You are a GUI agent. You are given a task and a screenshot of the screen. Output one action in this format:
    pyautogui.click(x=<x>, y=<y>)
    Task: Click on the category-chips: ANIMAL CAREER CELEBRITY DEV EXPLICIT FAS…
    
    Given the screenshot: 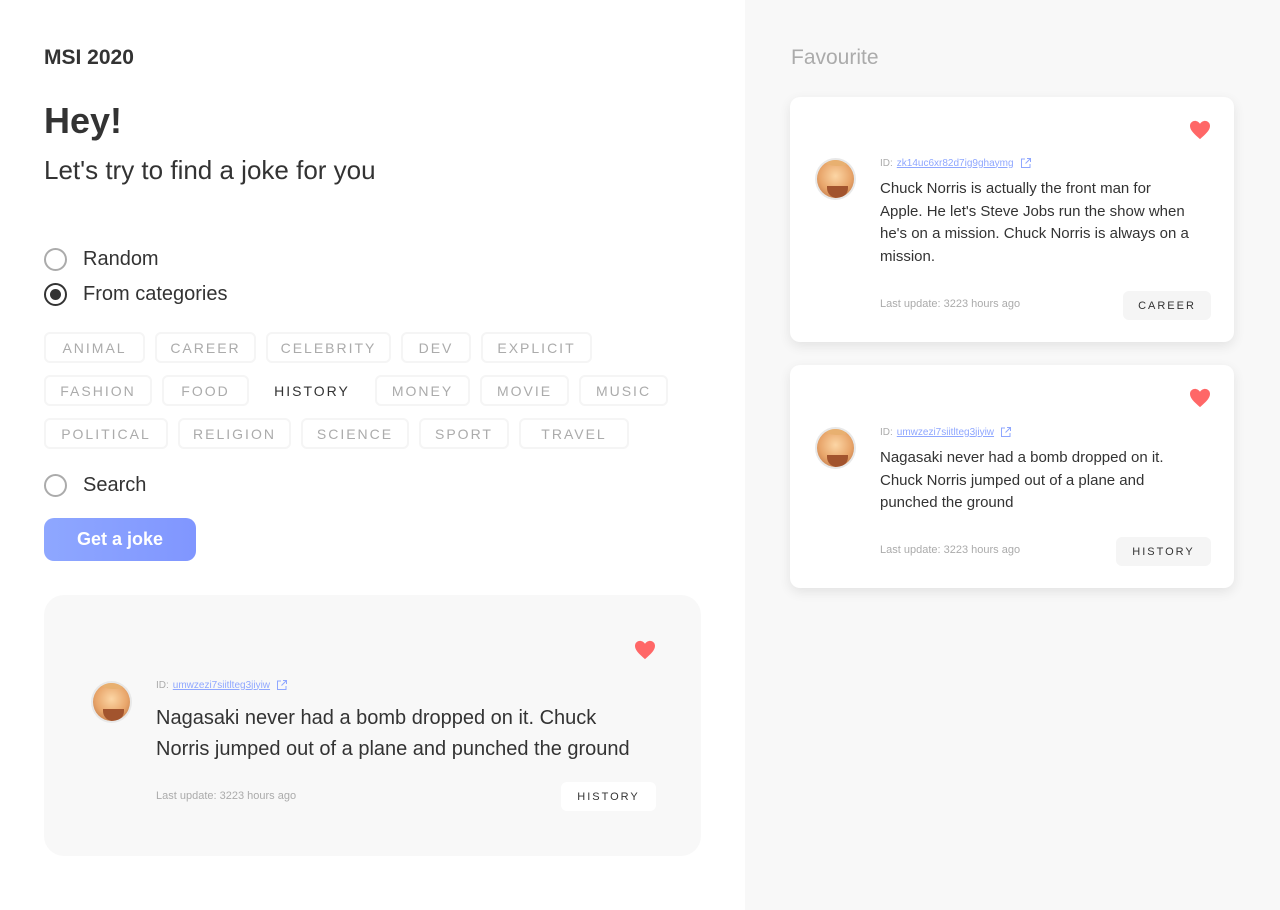 What is the action you would take?
    pyautogui.click(x=369, y=396)
    